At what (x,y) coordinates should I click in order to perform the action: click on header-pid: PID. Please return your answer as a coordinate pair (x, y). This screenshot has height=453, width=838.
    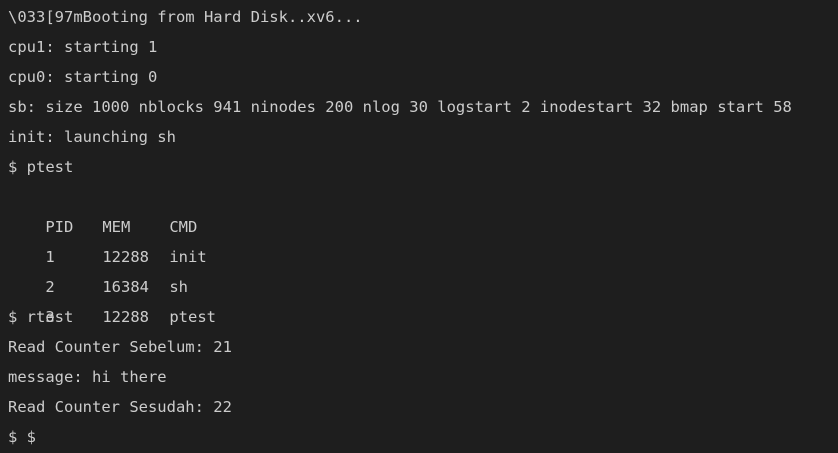
    Looking at the image, I should click on (59, 227).